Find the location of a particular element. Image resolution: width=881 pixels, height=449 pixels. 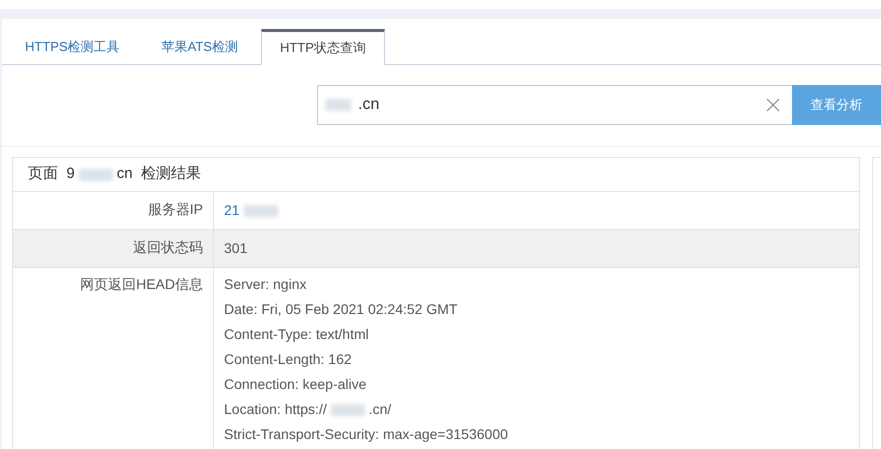

field-value: Location: https:// is located at coordinates (275, 409).